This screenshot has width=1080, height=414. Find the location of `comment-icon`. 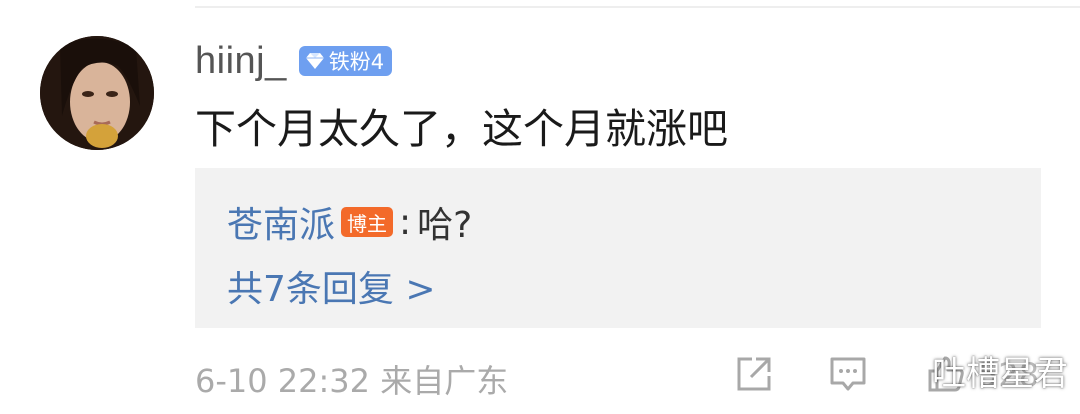

comment-icon is located at coordinates (848, 374).